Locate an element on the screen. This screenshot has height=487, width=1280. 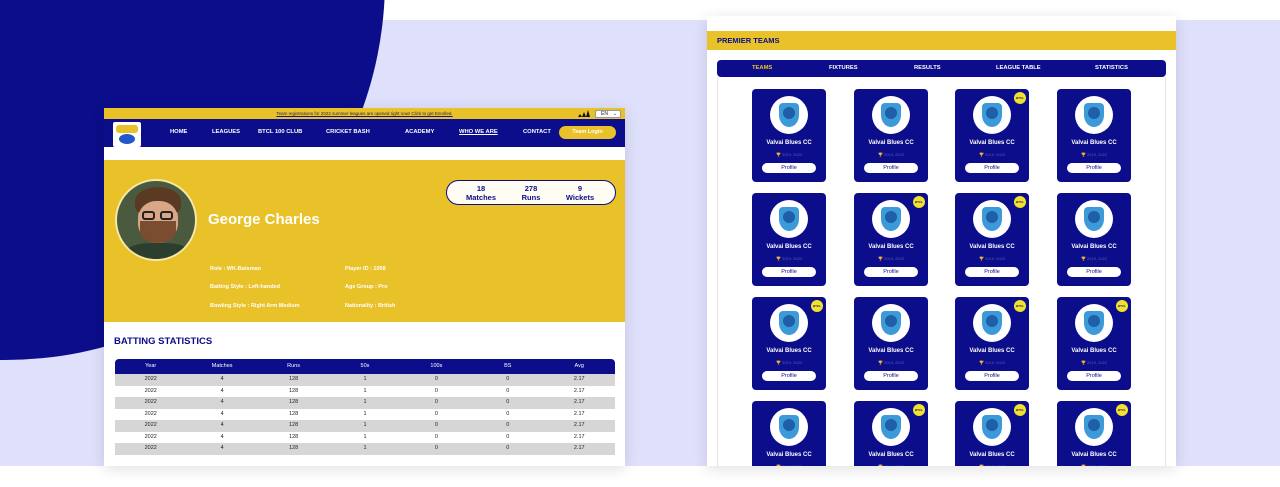
table-header: Year Matches Runs 50s 100s BS Avg is located at coordinates (365, 366).